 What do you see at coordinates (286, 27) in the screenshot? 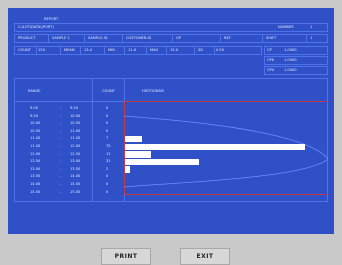
I see `number-label: NUMBER` at bounding box center [286, 27].